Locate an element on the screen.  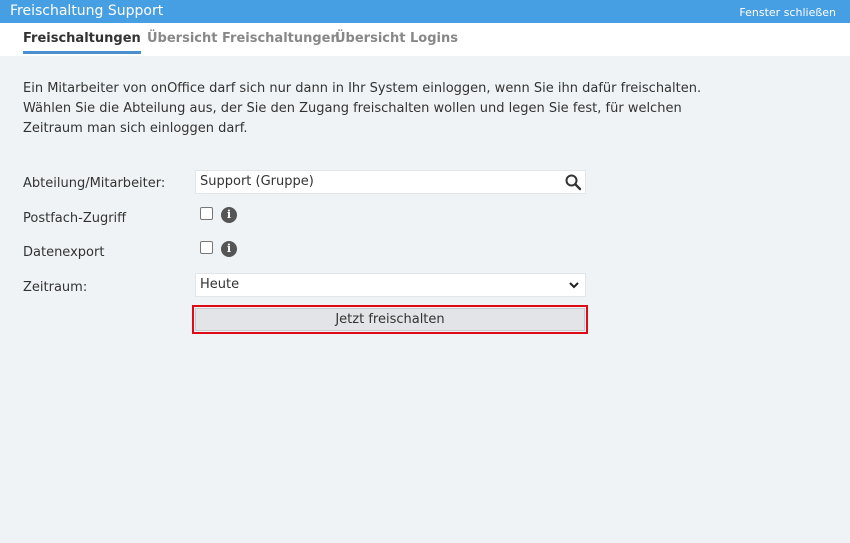
department-value: Support (Gruppe) is located at coordinates (257, 181).